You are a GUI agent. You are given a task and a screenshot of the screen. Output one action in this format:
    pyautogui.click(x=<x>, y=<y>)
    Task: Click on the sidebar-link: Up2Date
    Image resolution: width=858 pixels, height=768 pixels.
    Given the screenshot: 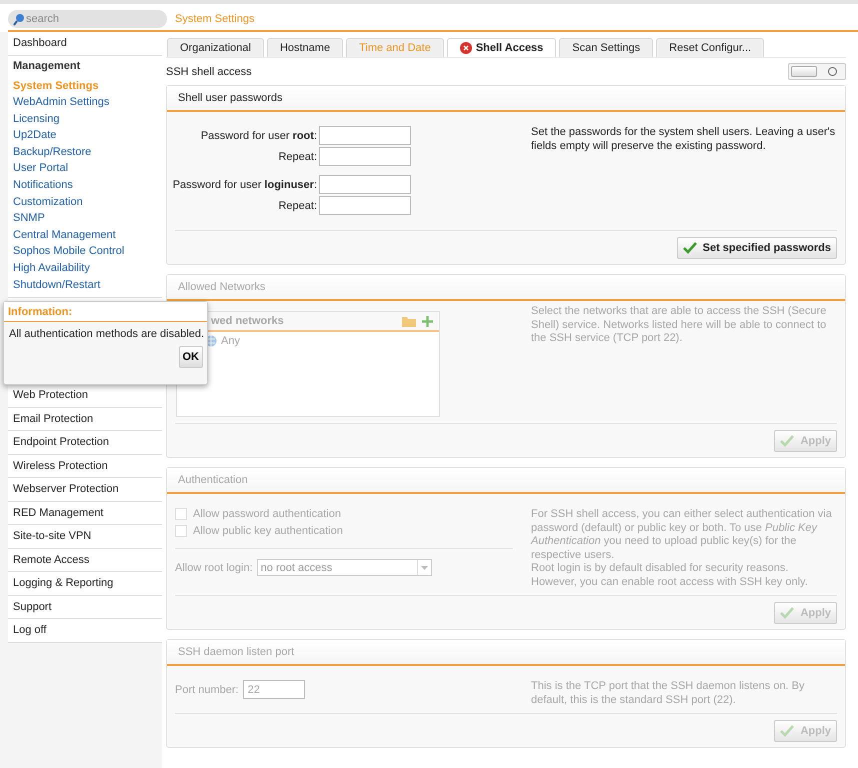 What is the action you would take?
    pyautogui.click(x=85, y=135)
    